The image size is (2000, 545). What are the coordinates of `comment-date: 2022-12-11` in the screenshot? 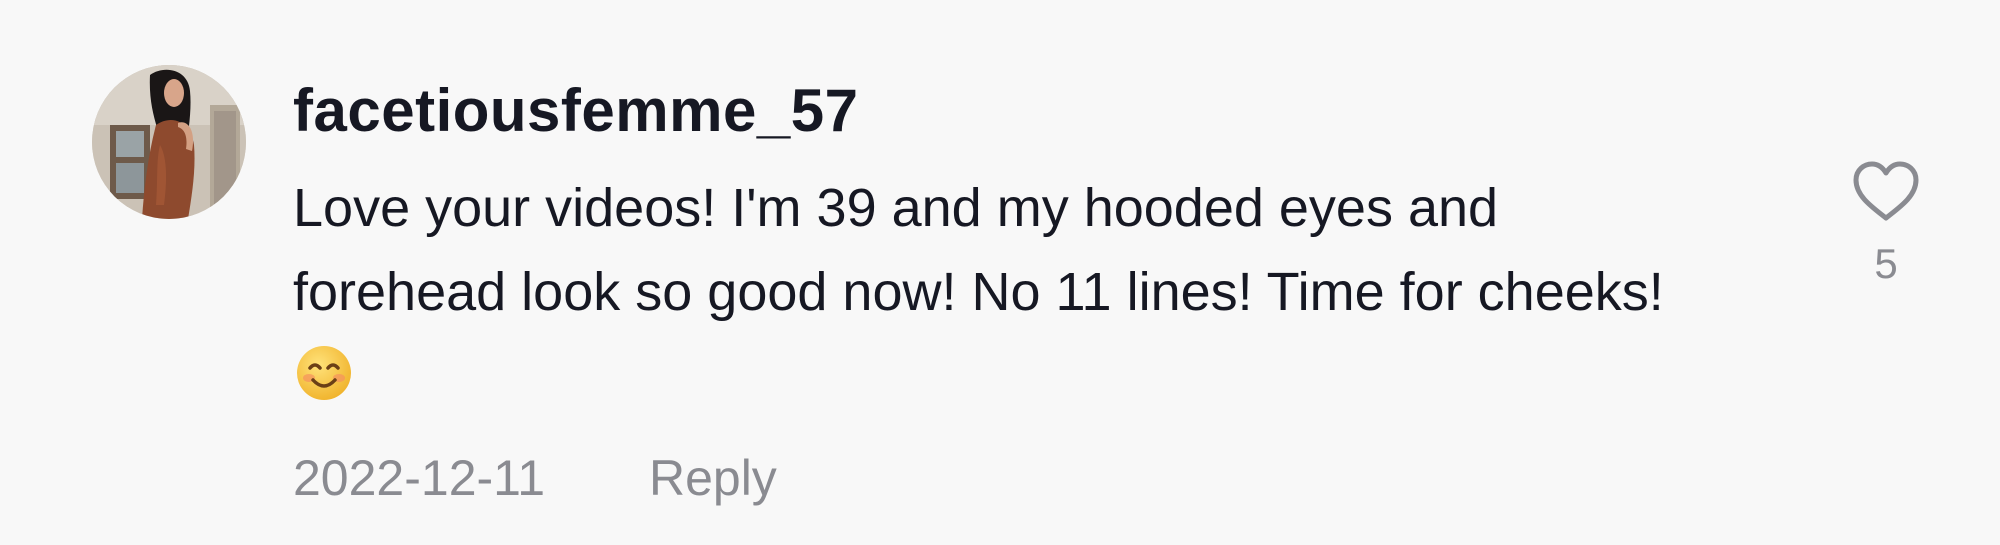 It's located at (419, 478).